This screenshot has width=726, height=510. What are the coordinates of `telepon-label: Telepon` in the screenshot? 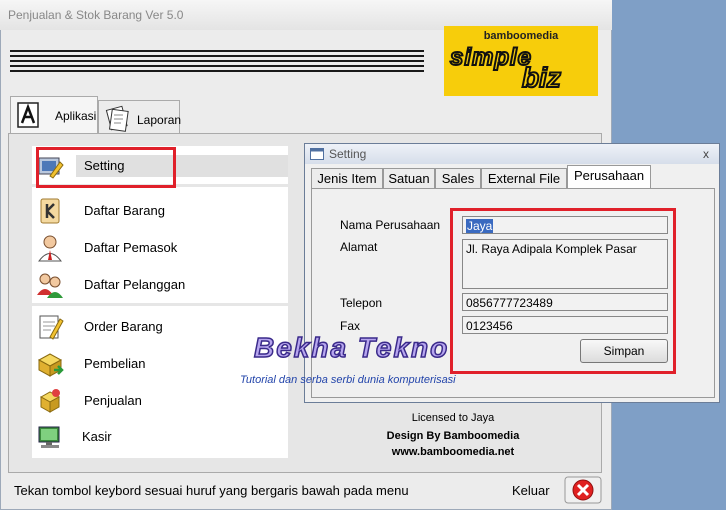 It's located at (361, 303).